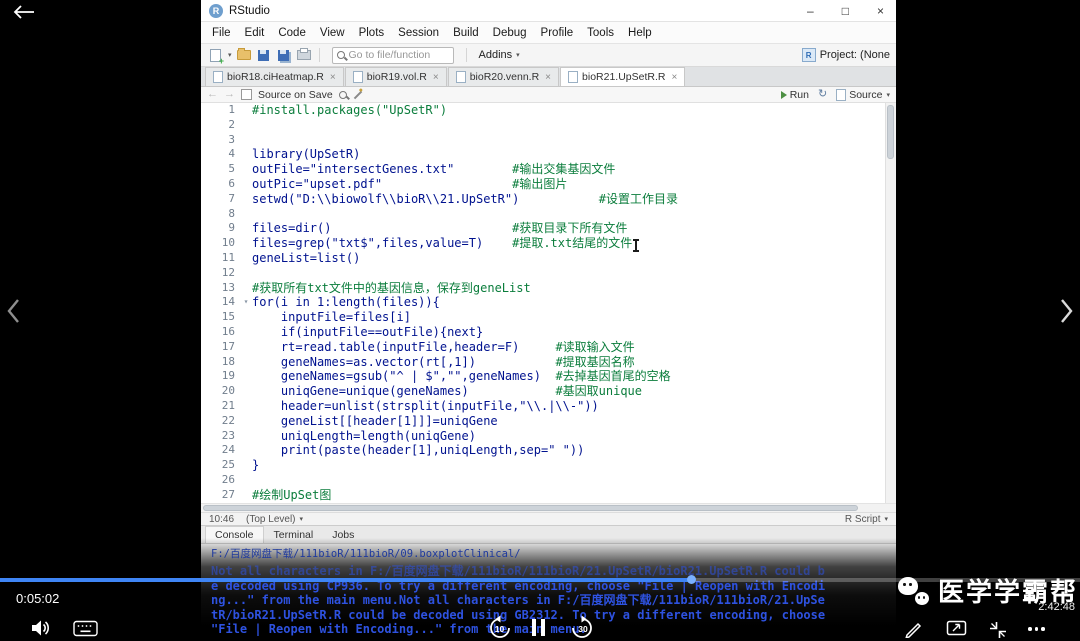 The image size is (1080, 641). Describe the element at coordinates (85, 628) in the screenshot. I see `keyboard-button` at that location.